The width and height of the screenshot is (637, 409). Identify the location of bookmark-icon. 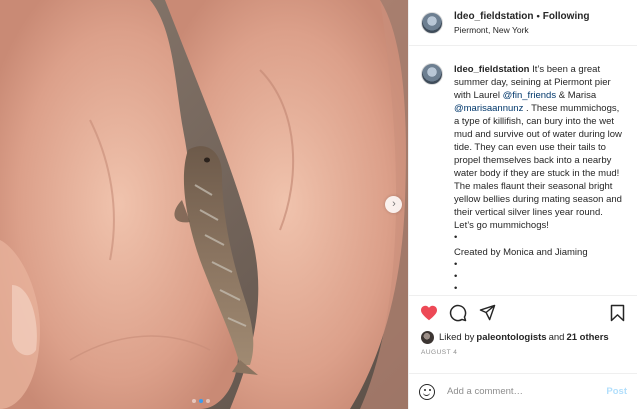
(617, 312).